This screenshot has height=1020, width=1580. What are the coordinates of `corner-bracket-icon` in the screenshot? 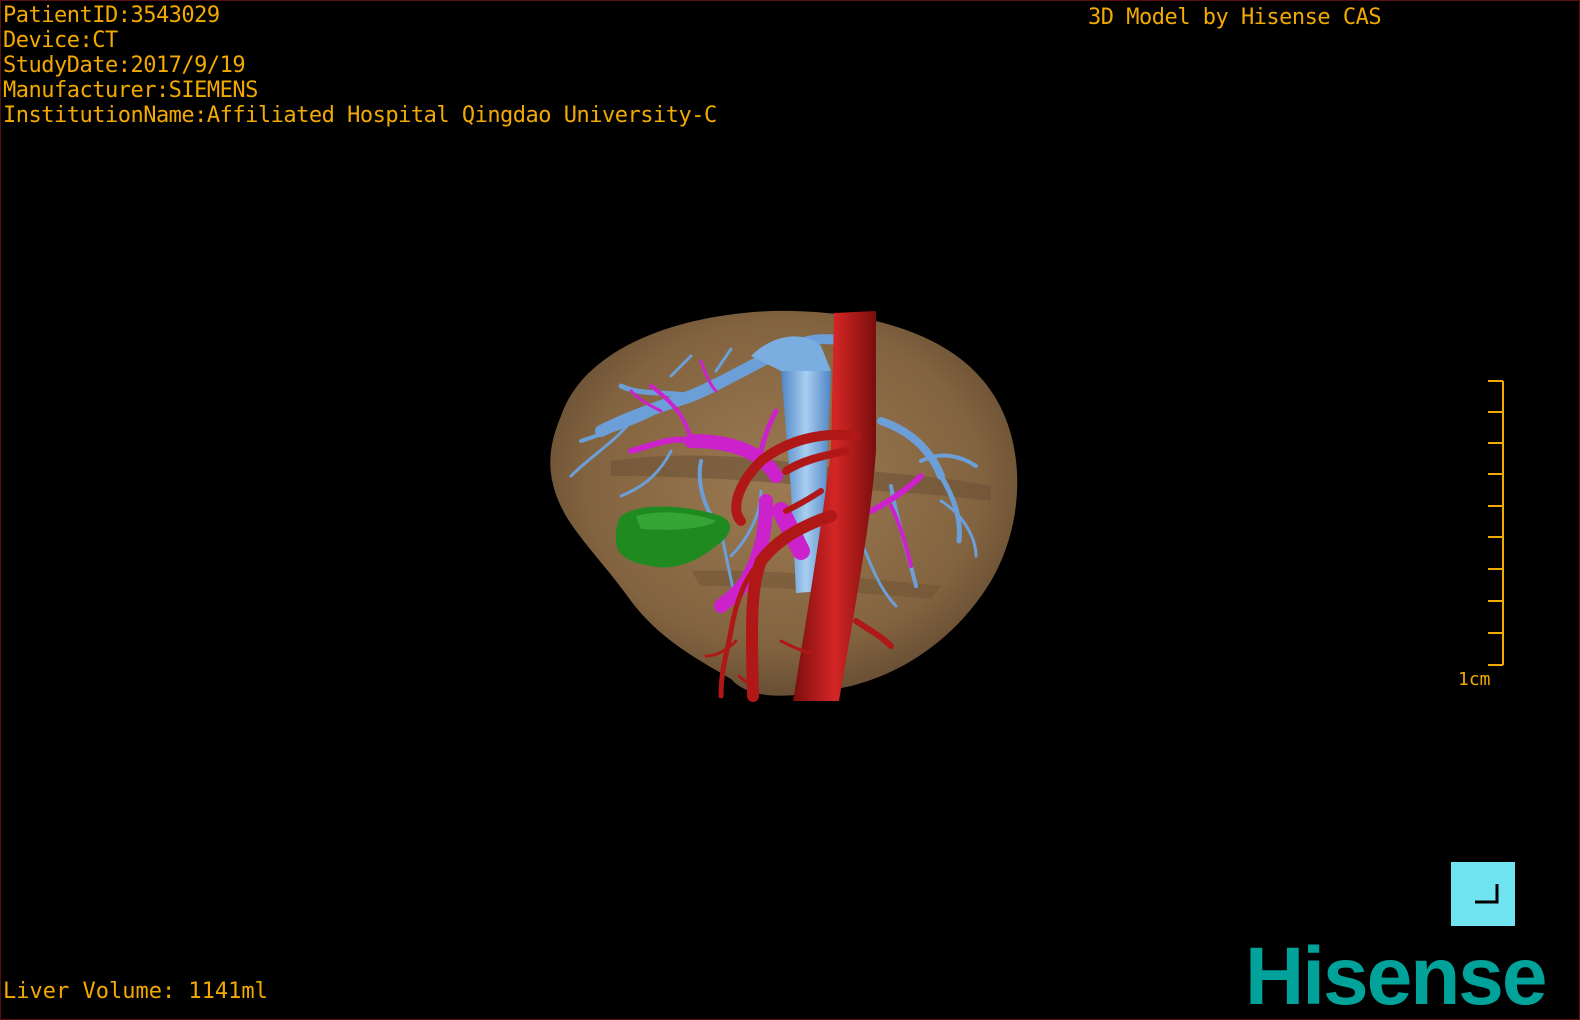 It's located at (1487, 894).